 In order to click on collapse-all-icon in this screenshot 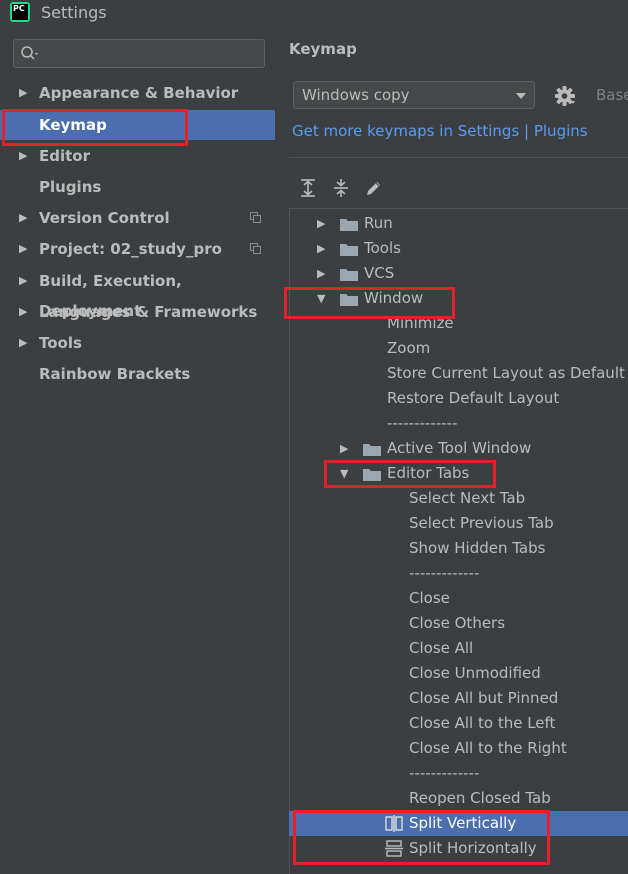, I will do `click(341, 188)`.